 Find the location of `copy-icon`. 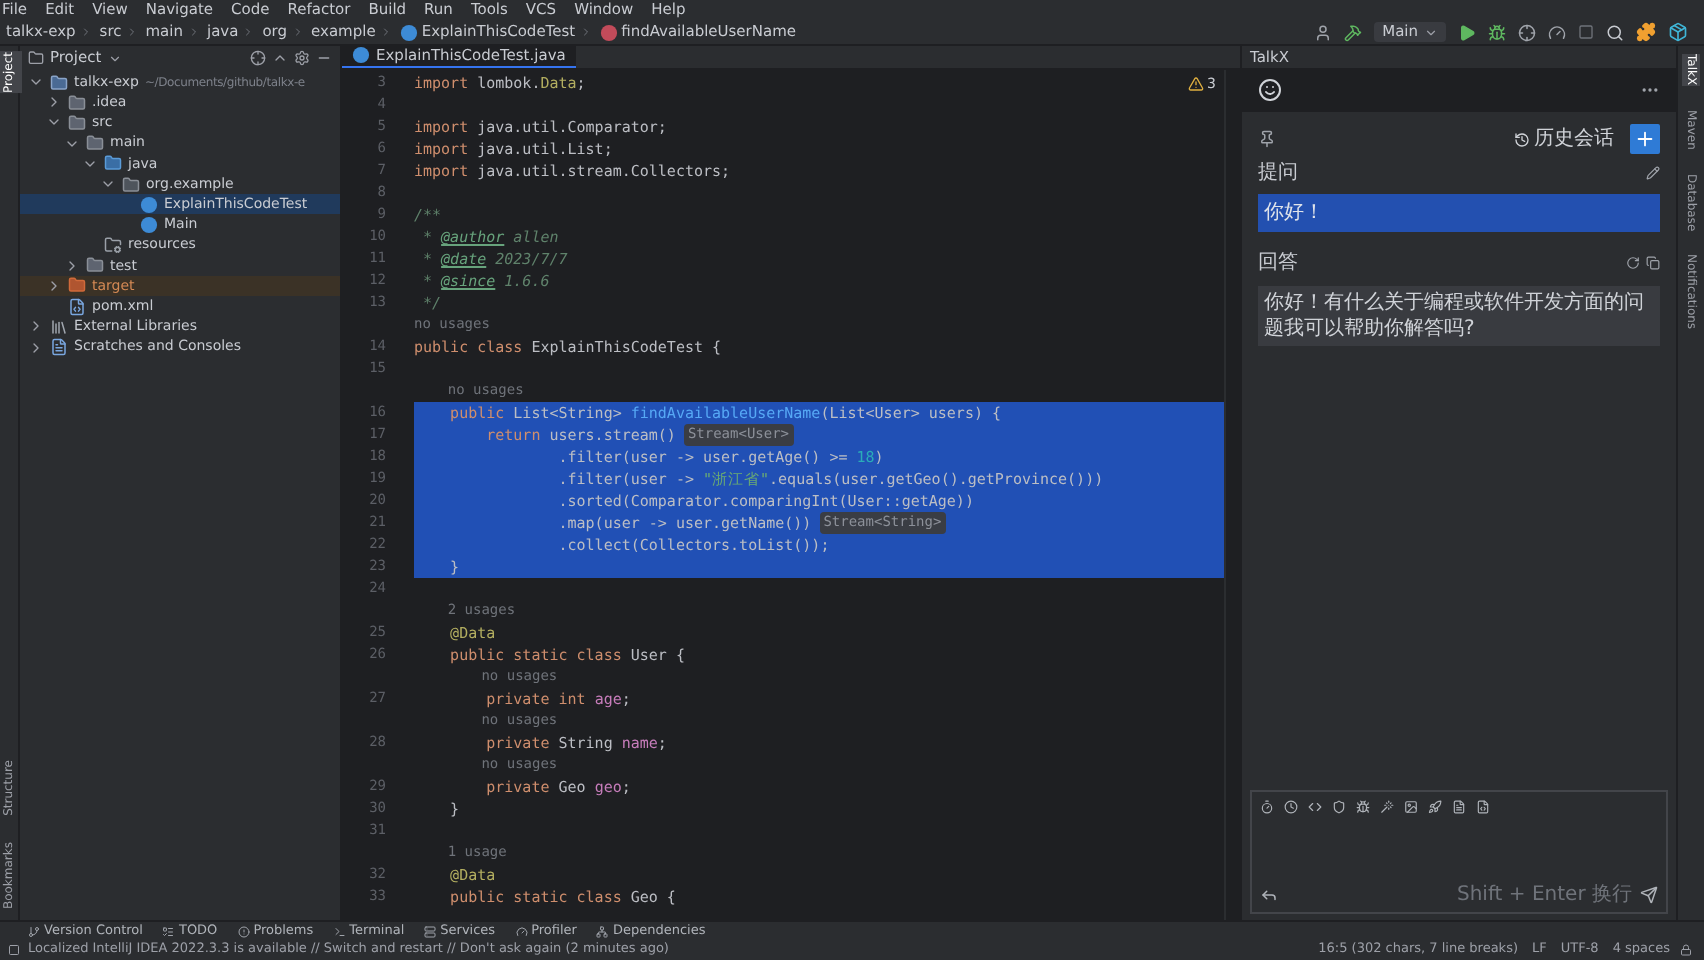

copy-icon is located at coordinates (1653, 263).